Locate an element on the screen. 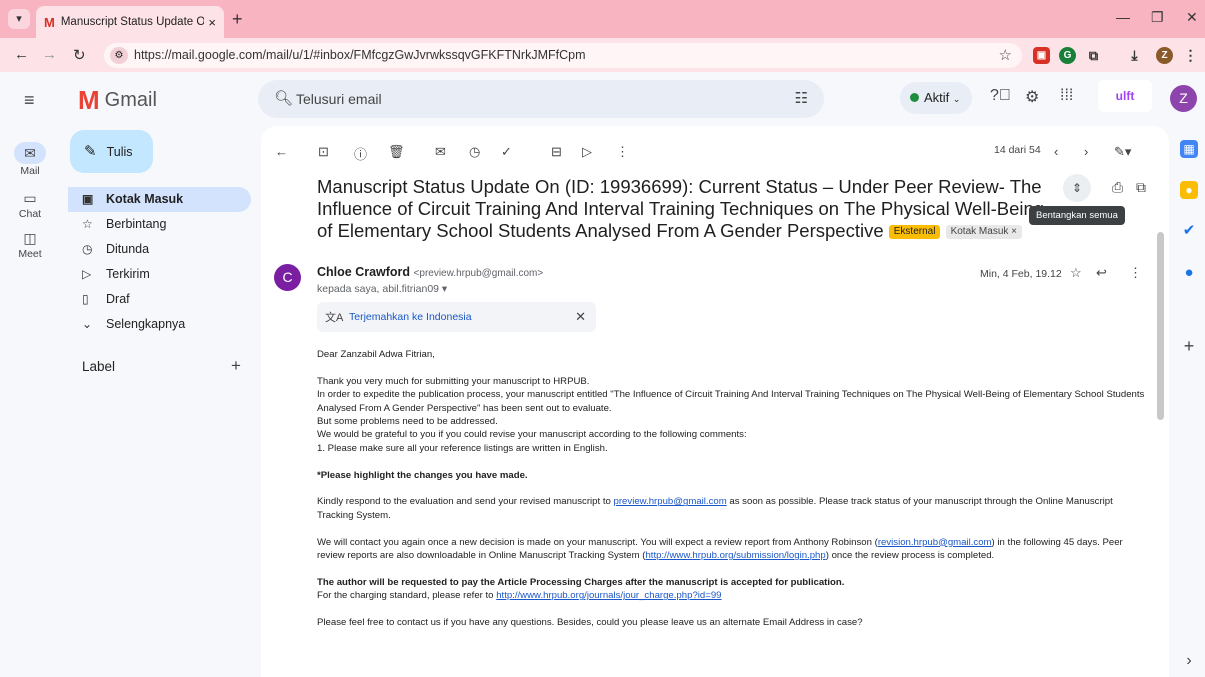 This screenshot has width=1205, height=677. recipients: kepada saya, abil.fitrian09 ▾ is located at coordinates (382, 289).